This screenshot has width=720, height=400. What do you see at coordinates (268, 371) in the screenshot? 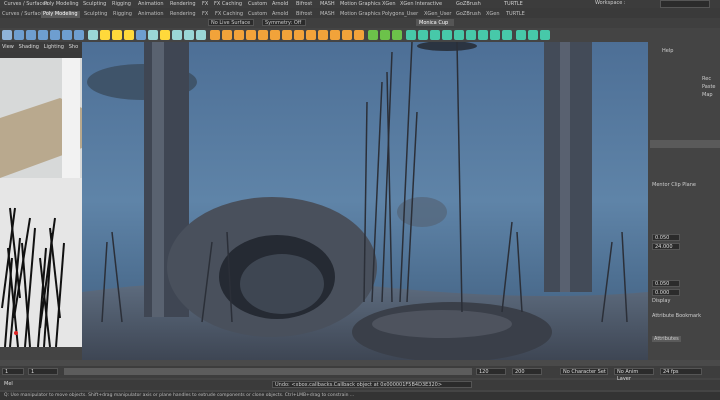
I see `range-bar` at bounding box center [268, 371].